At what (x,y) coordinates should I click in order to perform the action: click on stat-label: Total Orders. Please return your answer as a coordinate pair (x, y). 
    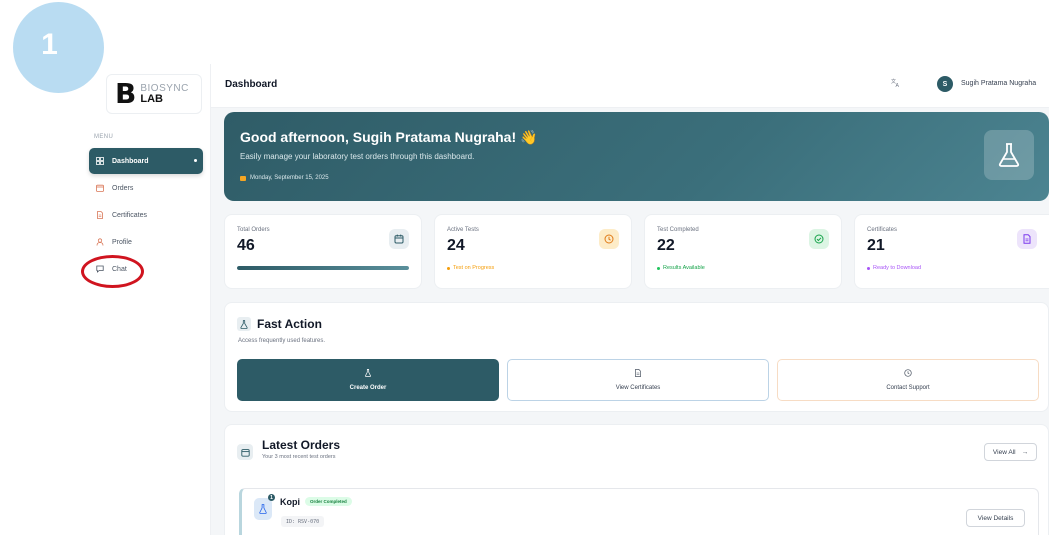
    Looking at the image, I should click on (253, 230).